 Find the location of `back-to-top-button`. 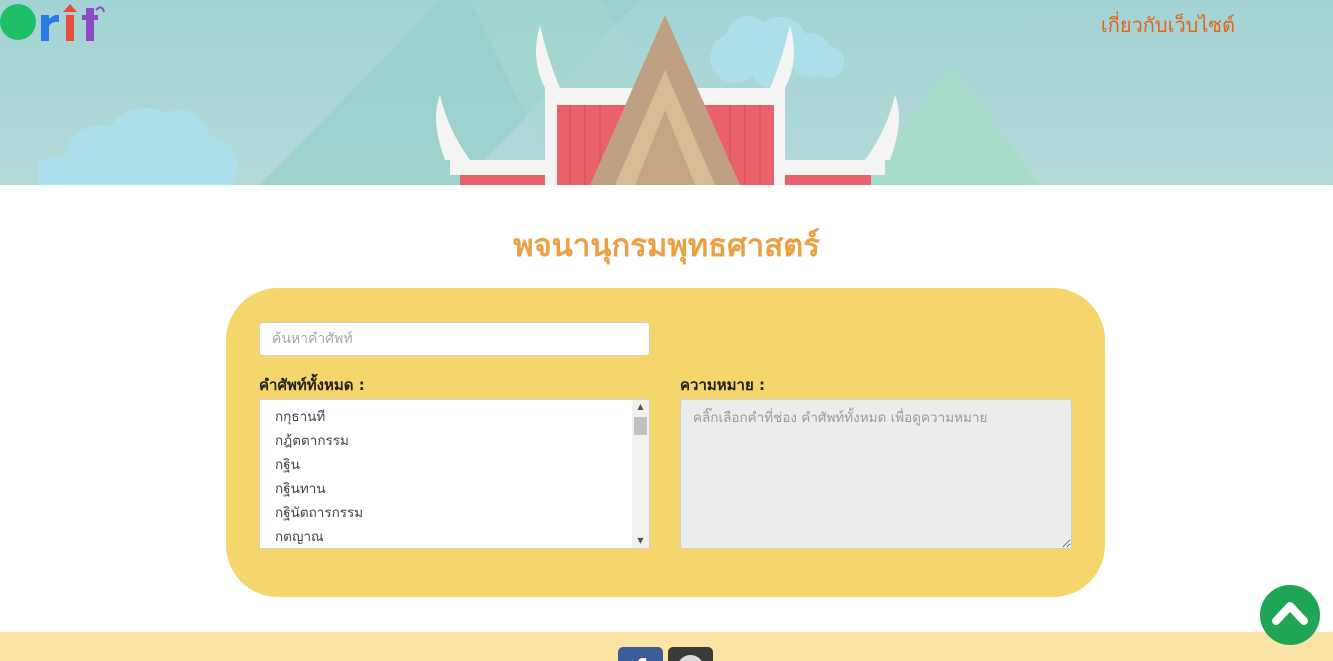

back-to-top-button is located at coordinates (1290, 615).